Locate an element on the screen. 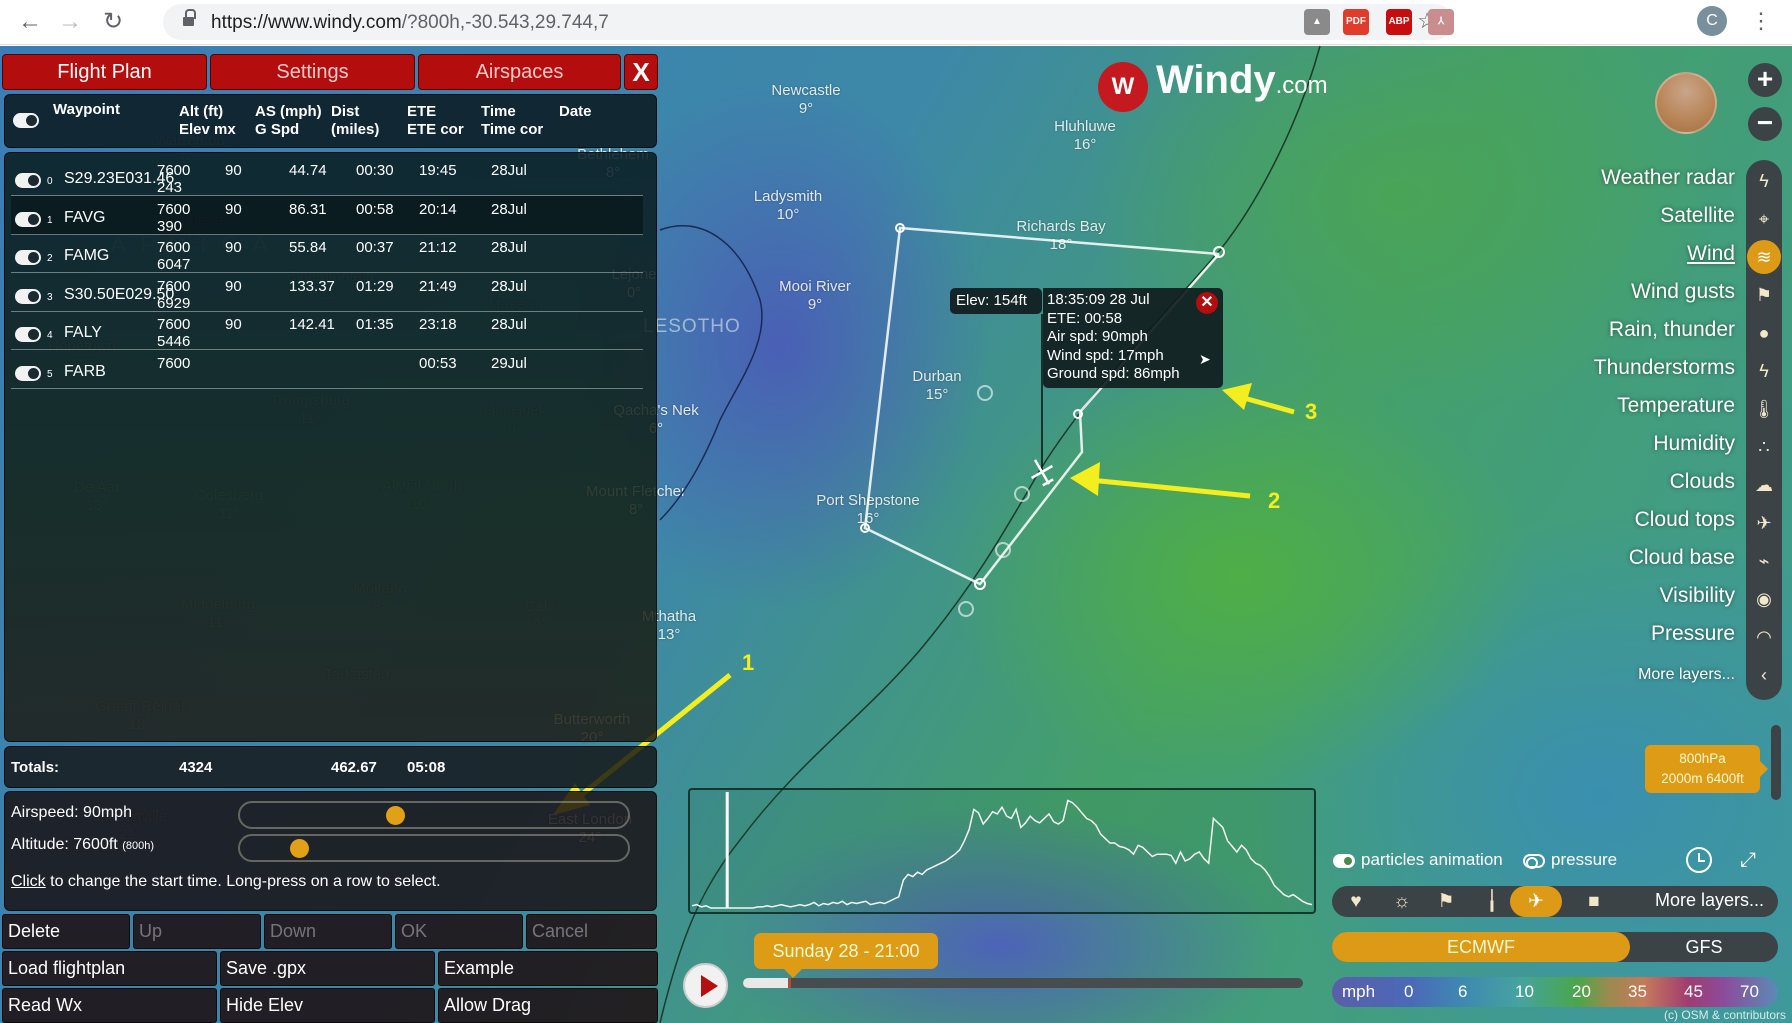  popup-close-button: ✕ is located at coordinates (1207, 303).